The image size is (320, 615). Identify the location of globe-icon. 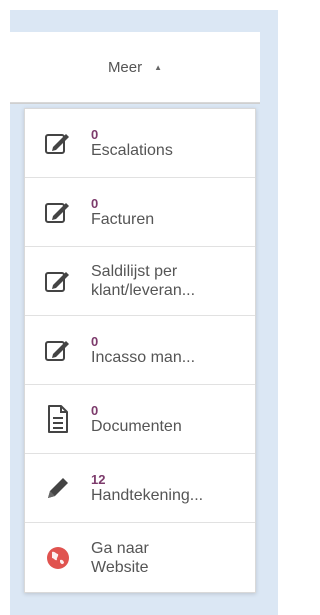
(58, 558).